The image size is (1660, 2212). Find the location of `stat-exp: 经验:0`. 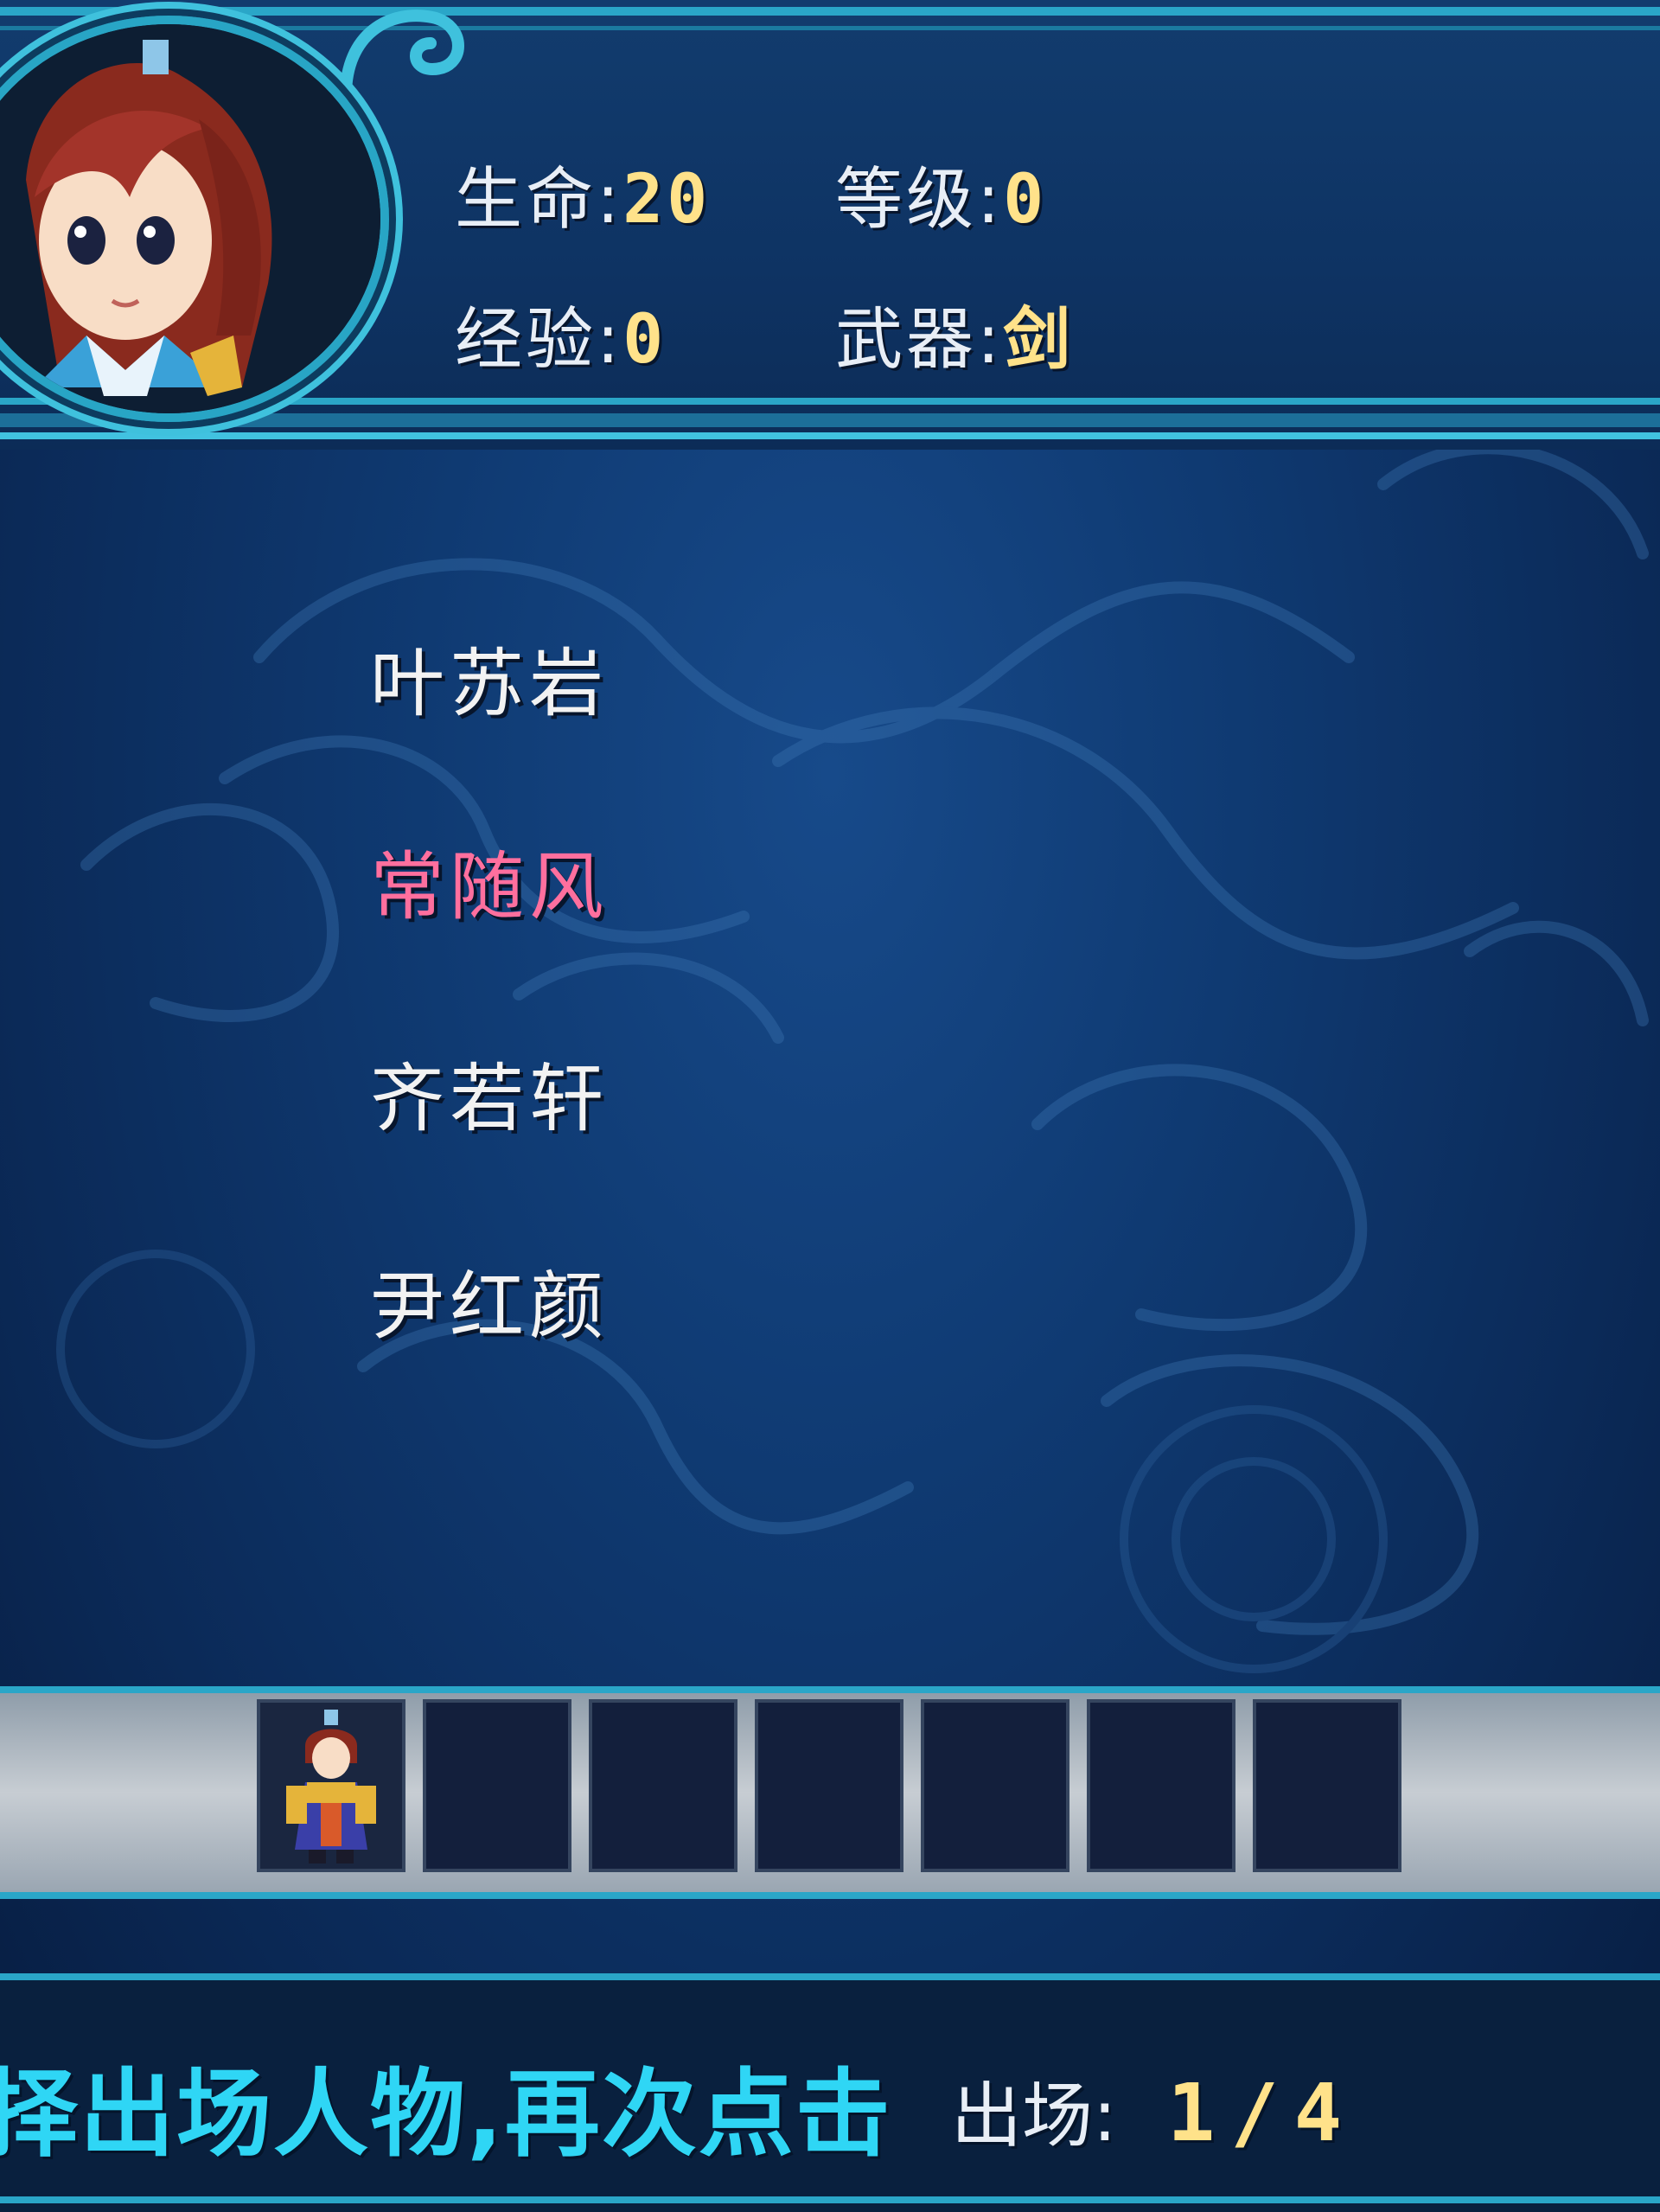

stat-exp: 经验:0 is located at coordinates (561, 333).